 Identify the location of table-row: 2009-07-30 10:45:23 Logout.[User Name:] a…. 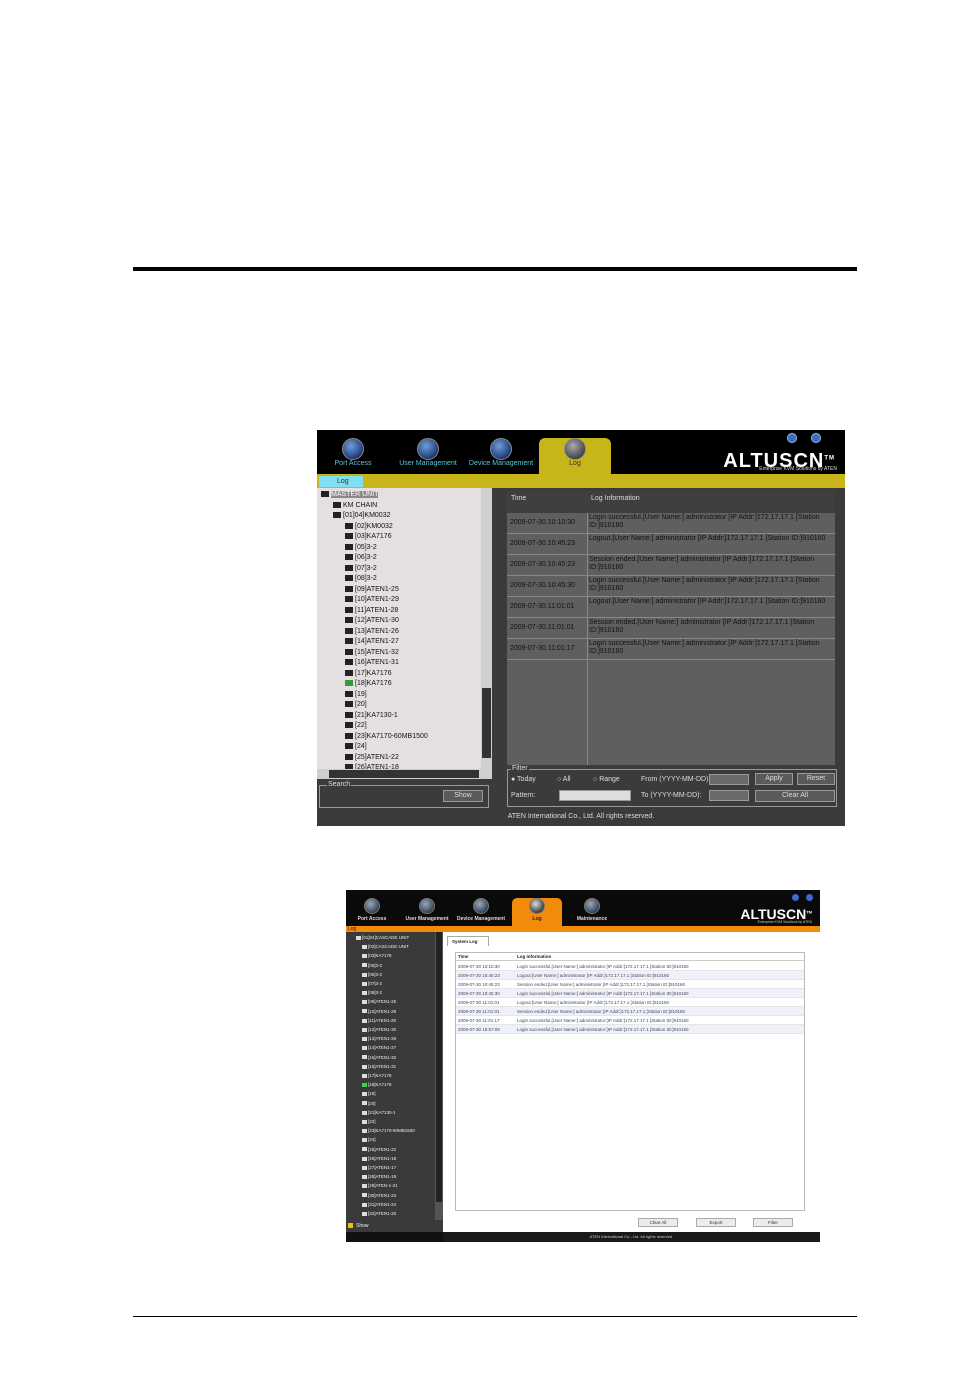
(630, 975).